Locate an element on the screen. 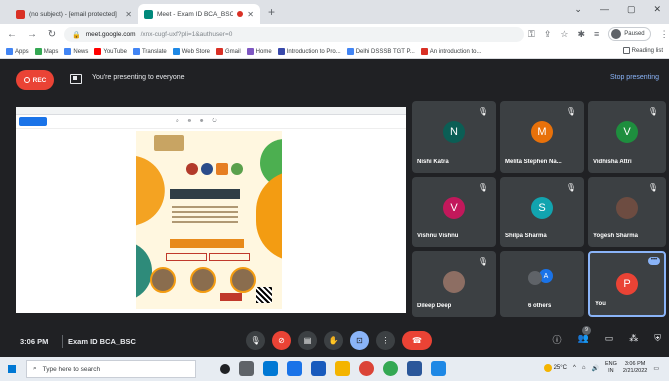 The height and width of the screenshot is (381, 669). poster-decoration is located at coordinates (155, 186).